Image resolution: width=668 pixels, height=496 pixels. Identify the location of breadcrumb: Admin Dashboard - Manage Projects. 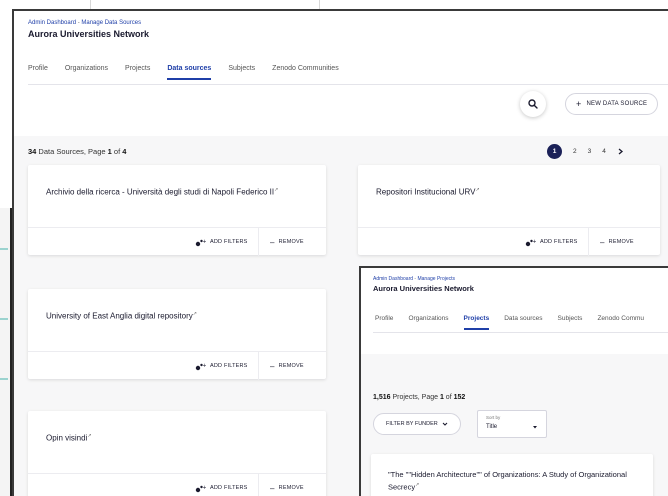
(414, 279).